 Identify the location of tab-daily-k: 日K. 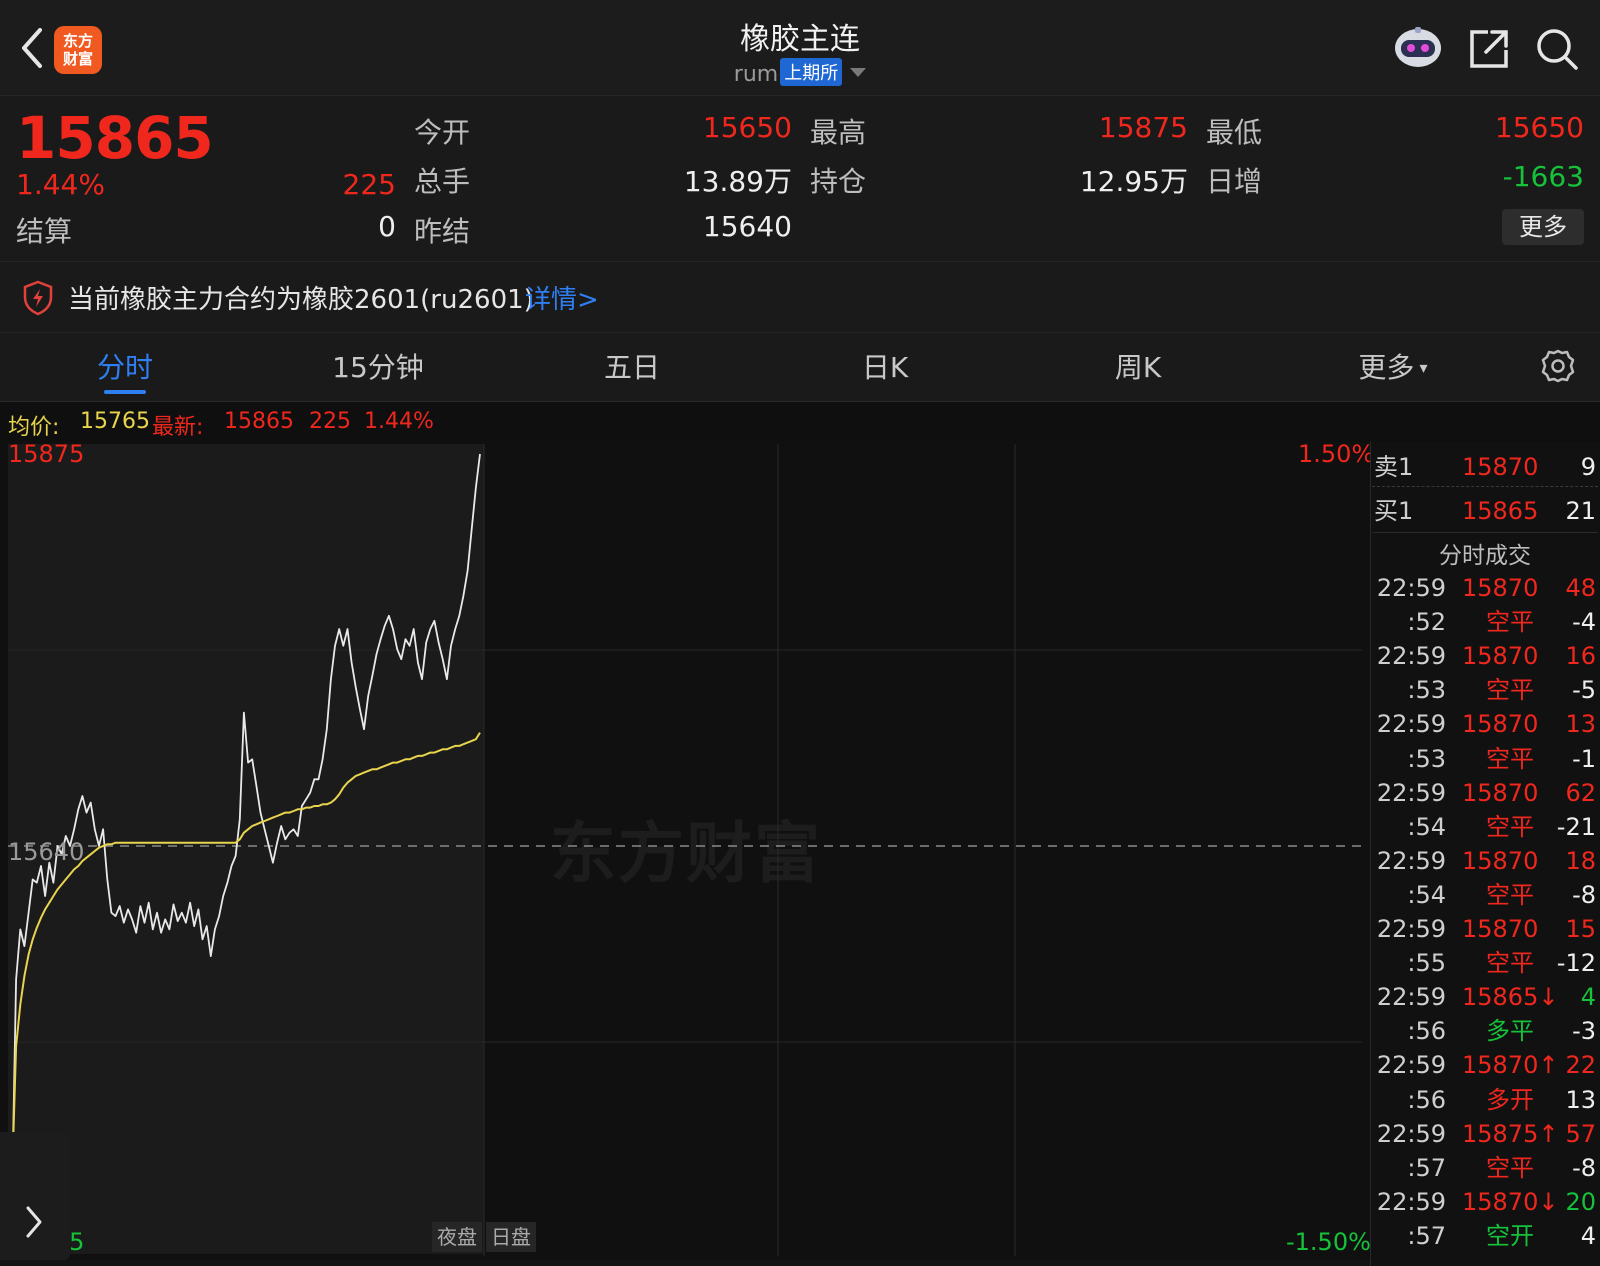
(885, 366).